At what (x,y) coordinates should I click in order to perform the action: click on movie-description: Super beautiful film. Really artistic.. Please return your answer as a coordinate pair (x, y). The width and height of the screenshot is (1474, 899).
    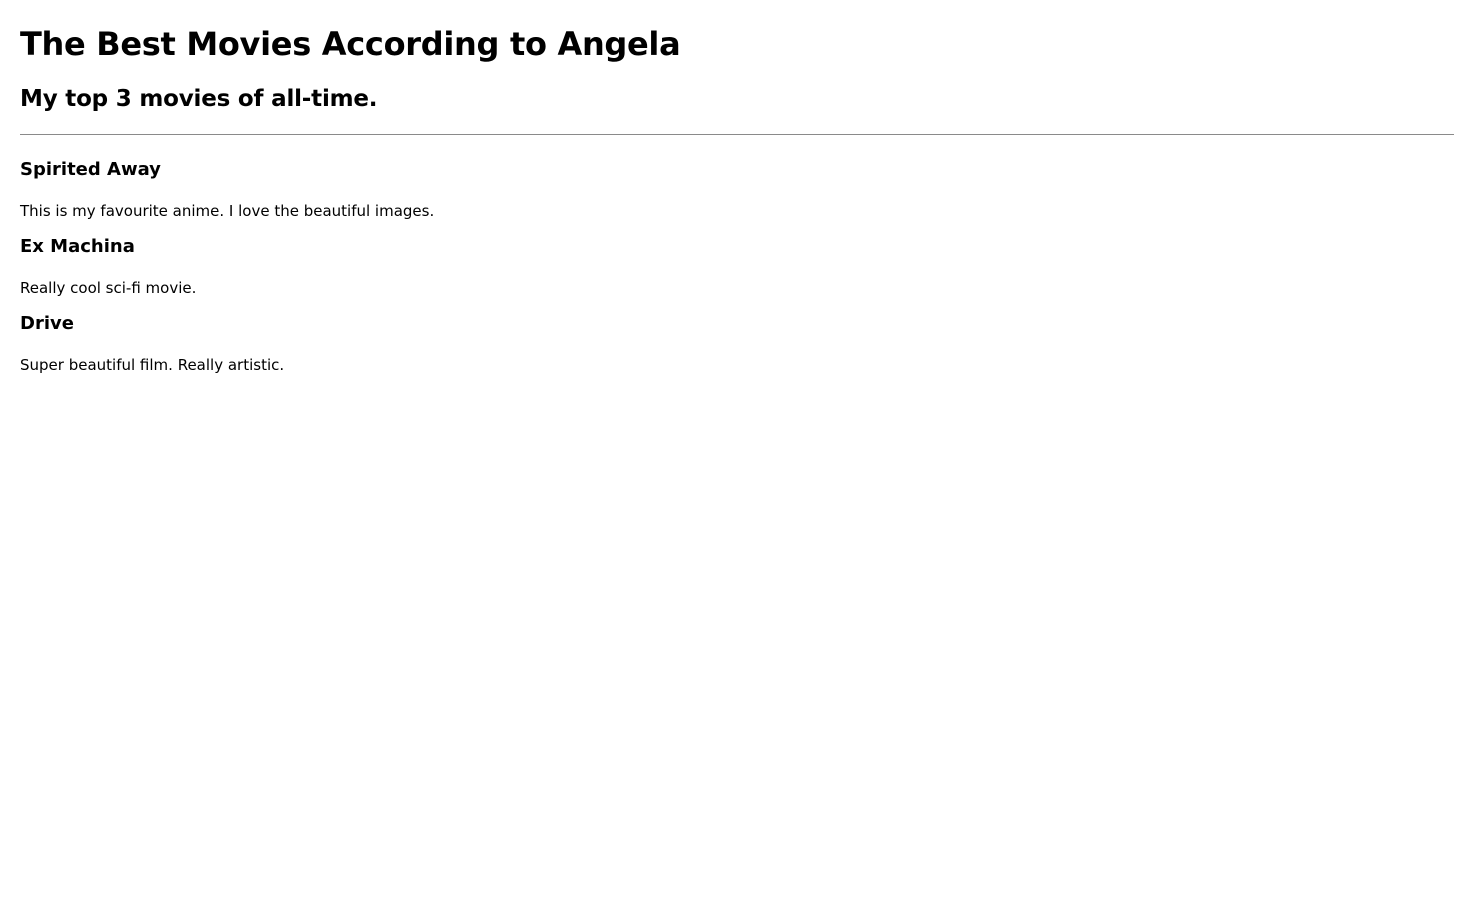
    Looking at the image, I should click on (152, 365).